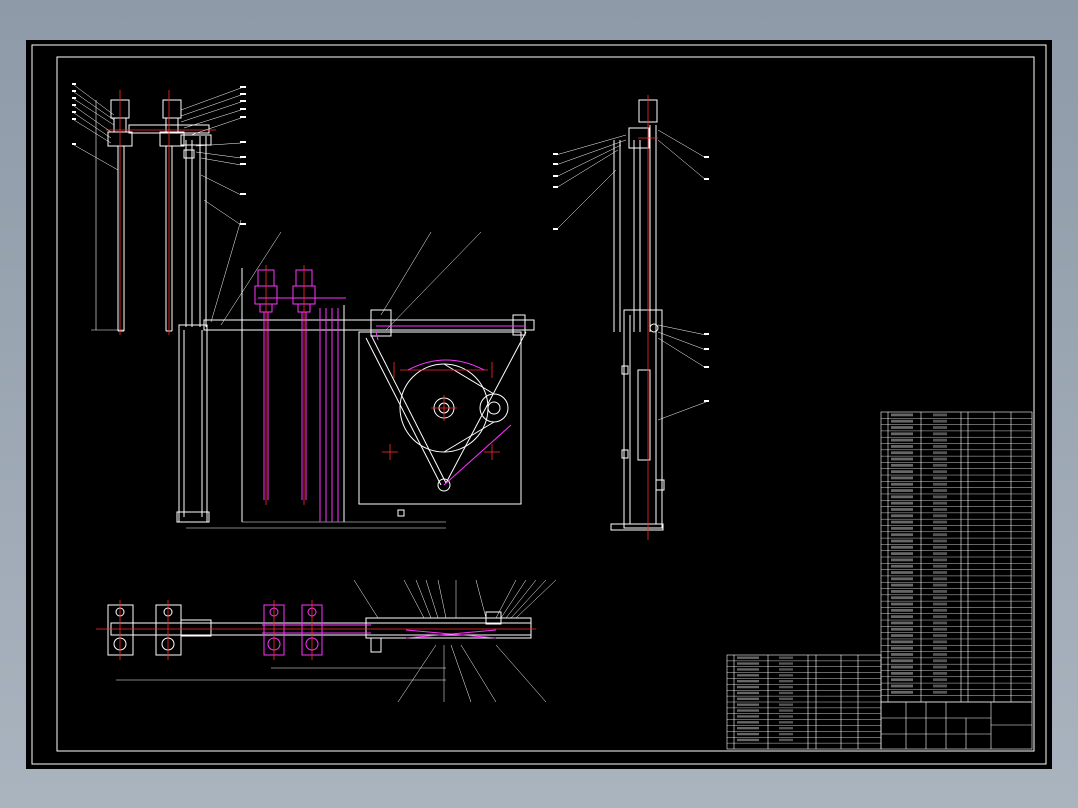 This screenshot has height=808, width=1078. Describe the element at coordinates (346, 275) in the screenshot. I see `main-assembly-leaders` at that location.